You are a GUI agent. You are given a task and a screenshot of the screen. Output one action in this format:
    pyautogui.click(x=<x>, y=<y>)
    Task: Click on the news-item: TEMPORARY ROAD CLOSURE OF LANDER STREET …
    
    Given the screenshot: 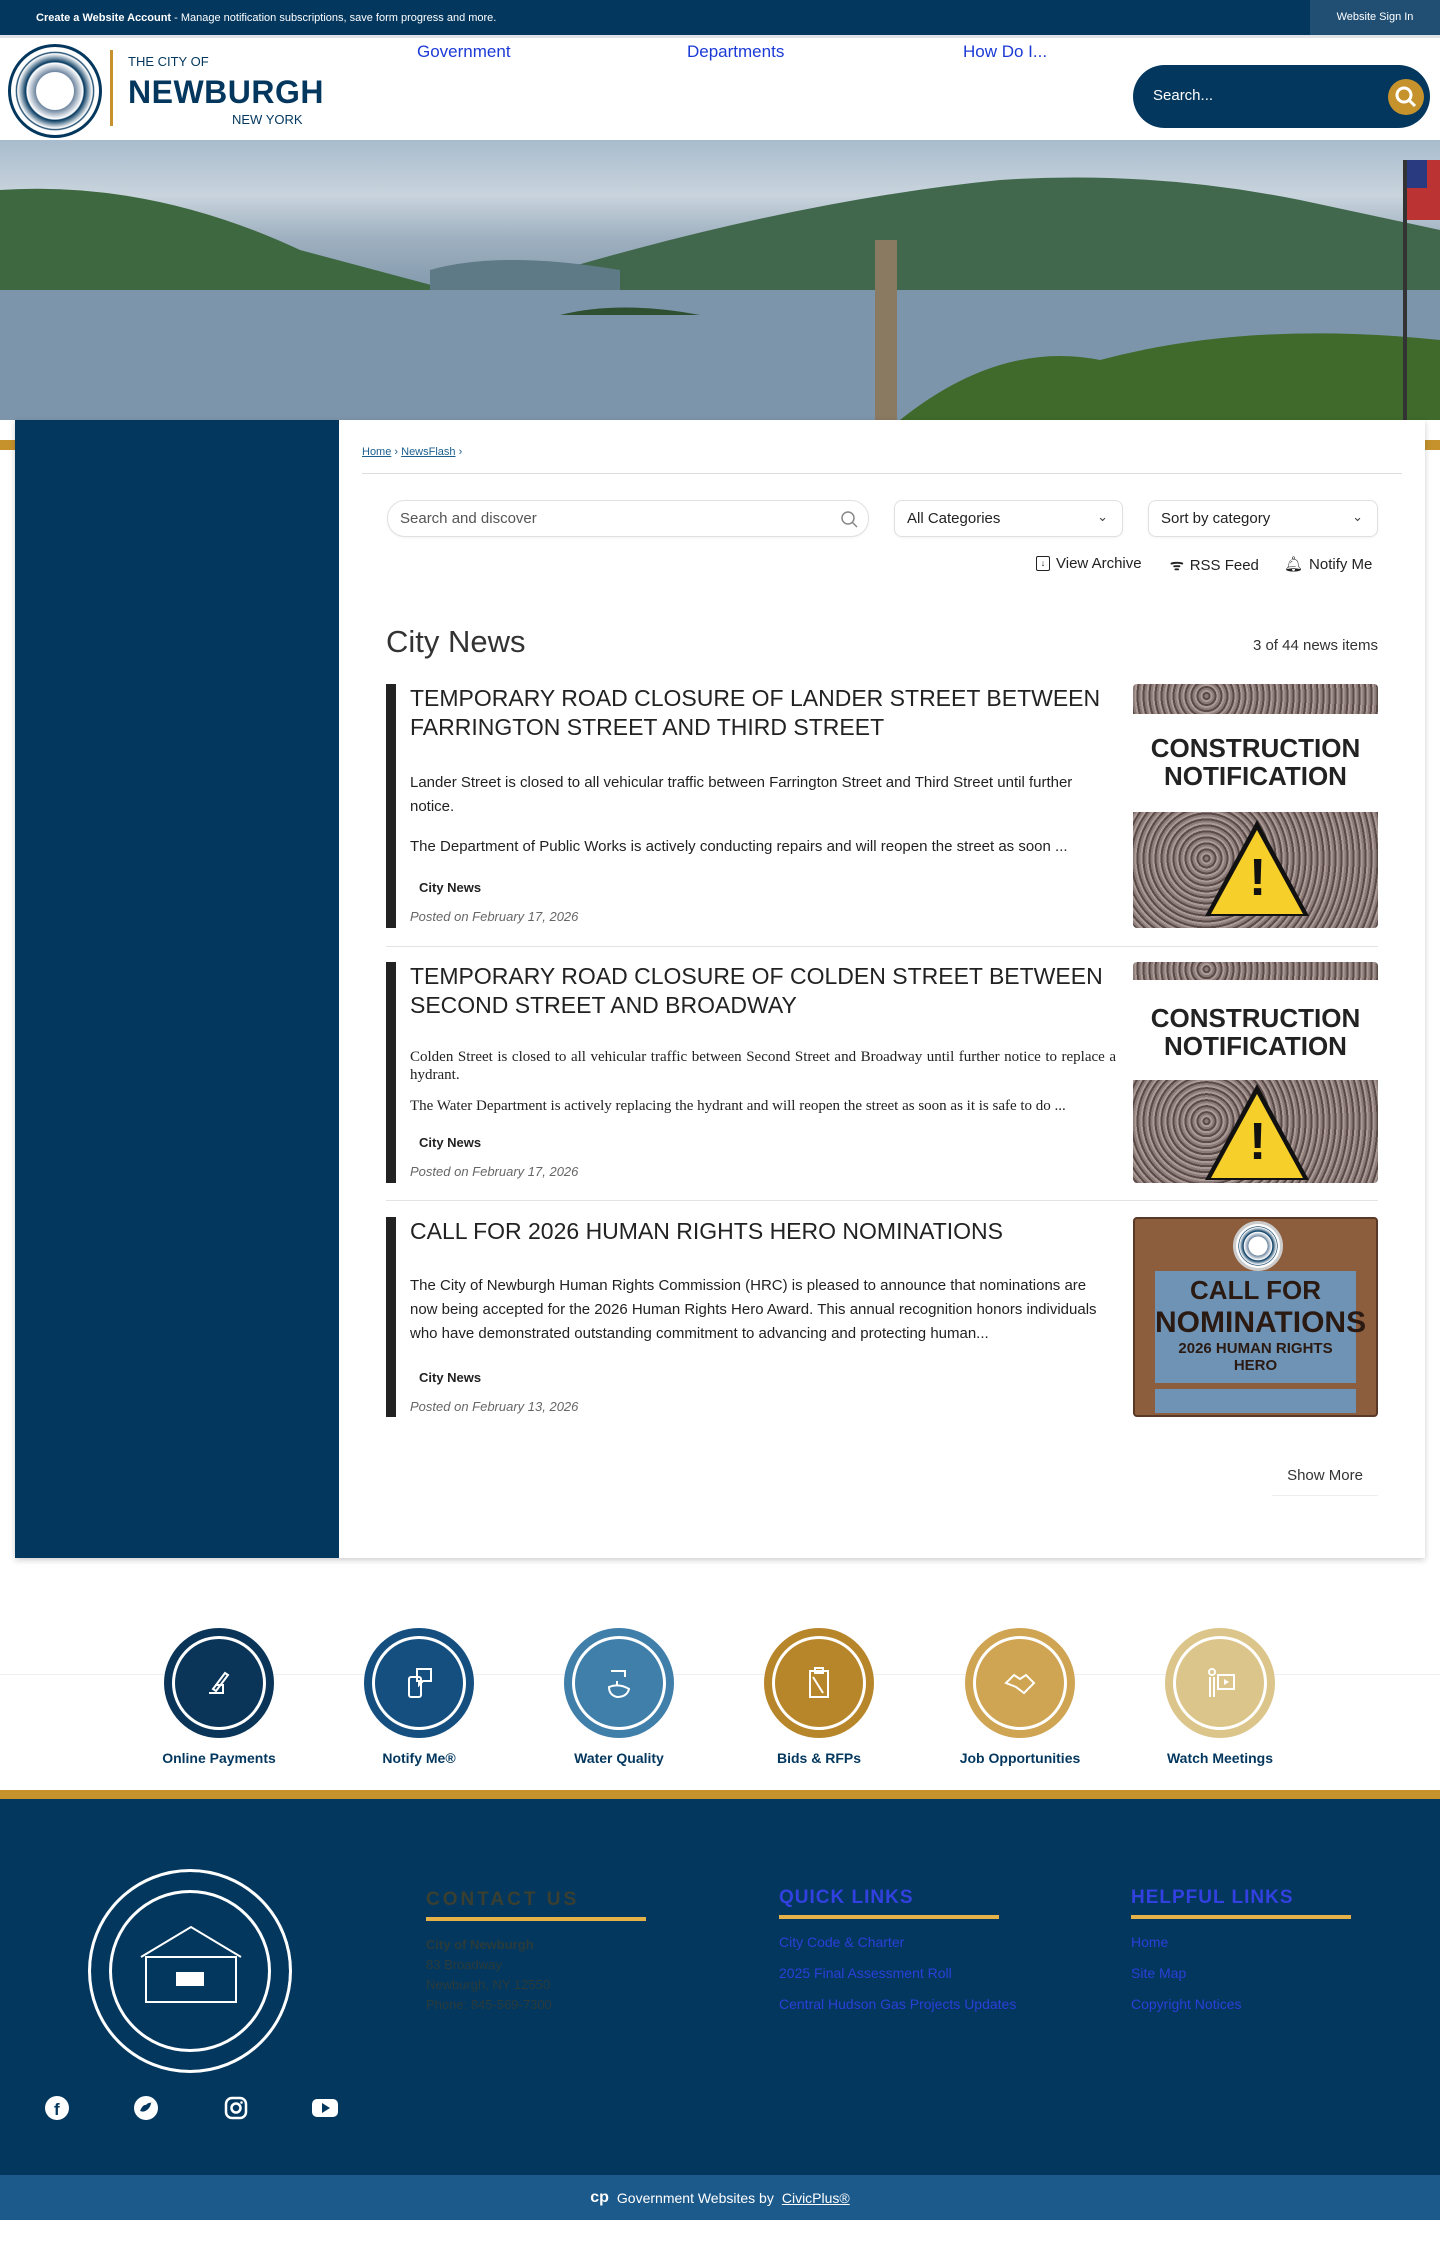 What is the action you would take?
    pyautogui.click(x=882, y=806)
    